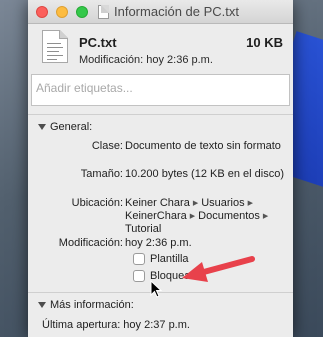 This screenshot has width=323, height=337. What do you see at coordinates (62, 12) in the screenshot?
I see `minimize-button` at bounding box center [62, 12].